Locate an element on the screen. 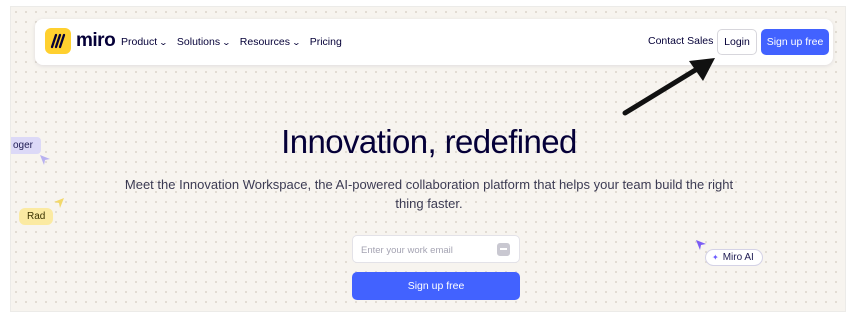 The width and height of the screenshot is (850, 316). arrow-annotation-icon is located at coordinates (668, 87).